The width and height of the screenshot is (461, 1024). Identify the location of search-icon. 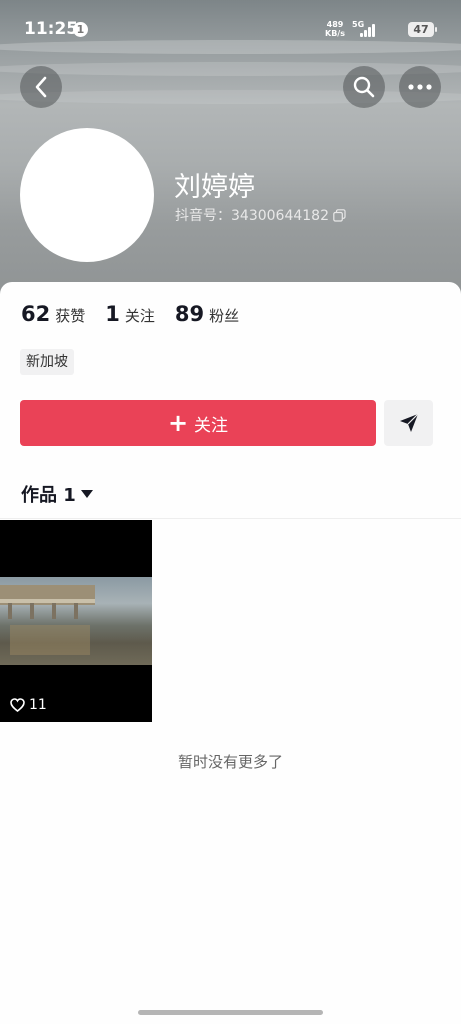
(364, 87).